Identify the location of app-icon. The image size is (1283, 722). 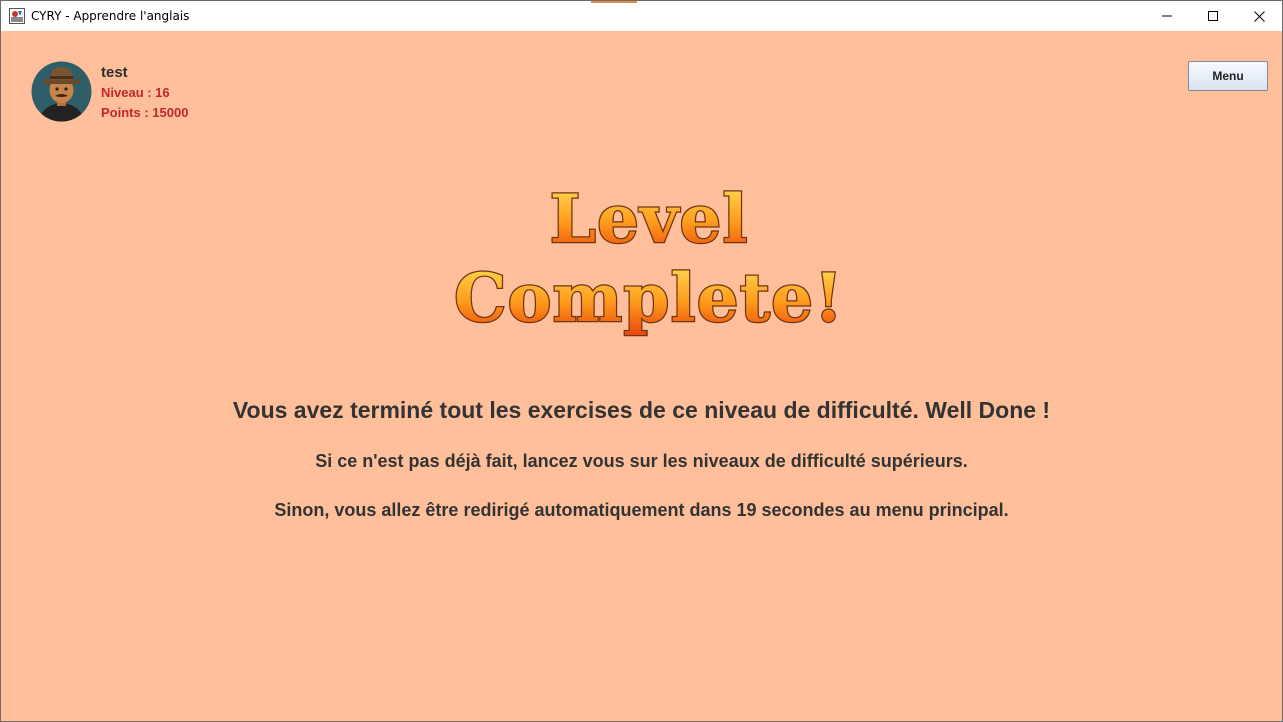
(17, 16).